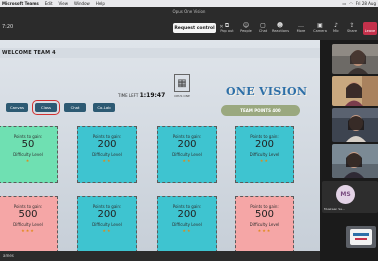 This screenshot has height=261, width=378. I want to click on window-title: Opus One Vision, so click(189, 11).